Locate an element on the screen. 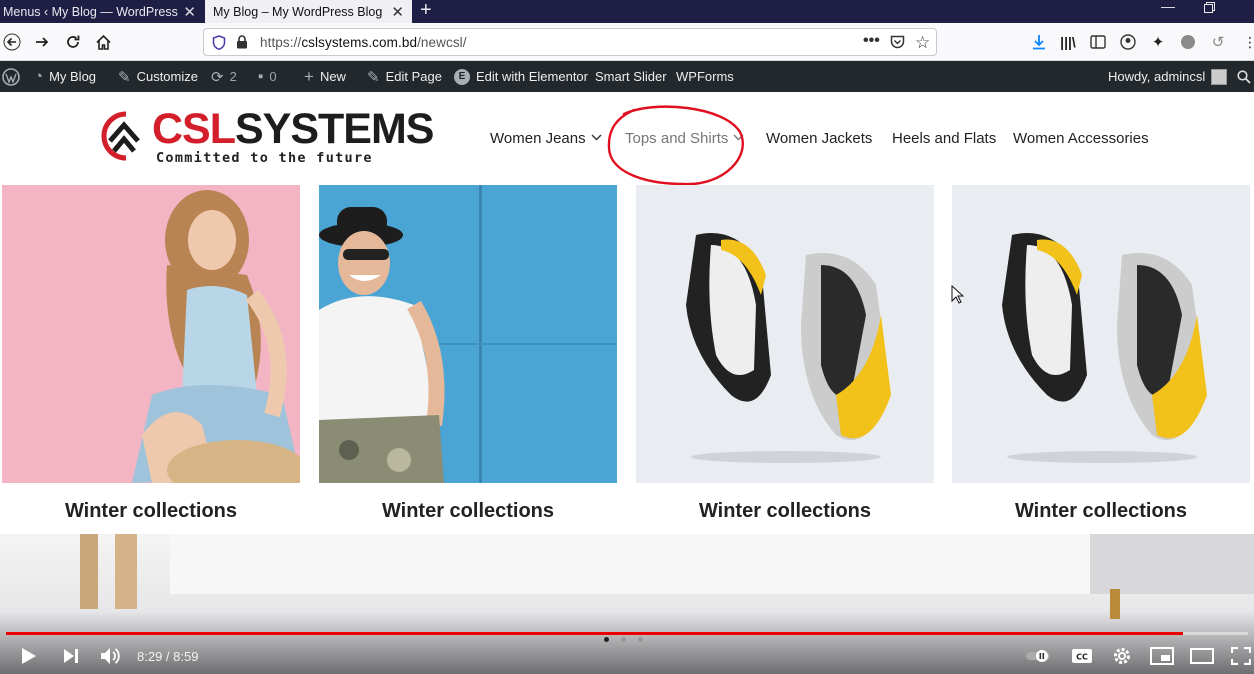 This screenshot has width=1254, height=674. play-button is located at coordinates (28, 656).